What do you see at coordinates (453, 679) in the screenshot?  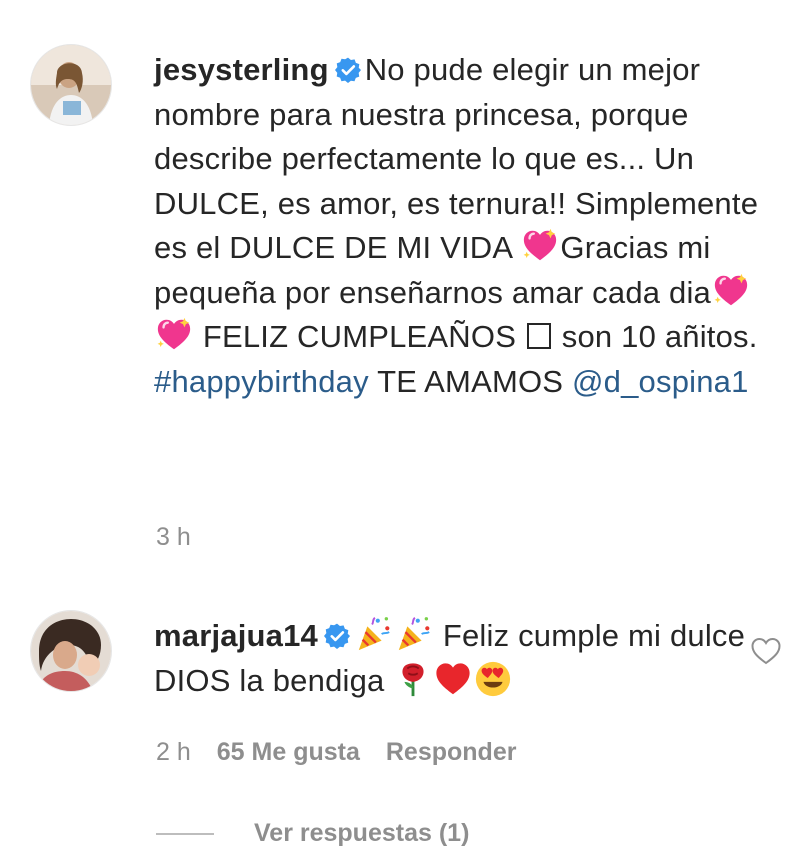 I see `red-heart-emoji` at bounding box center [453, 679].